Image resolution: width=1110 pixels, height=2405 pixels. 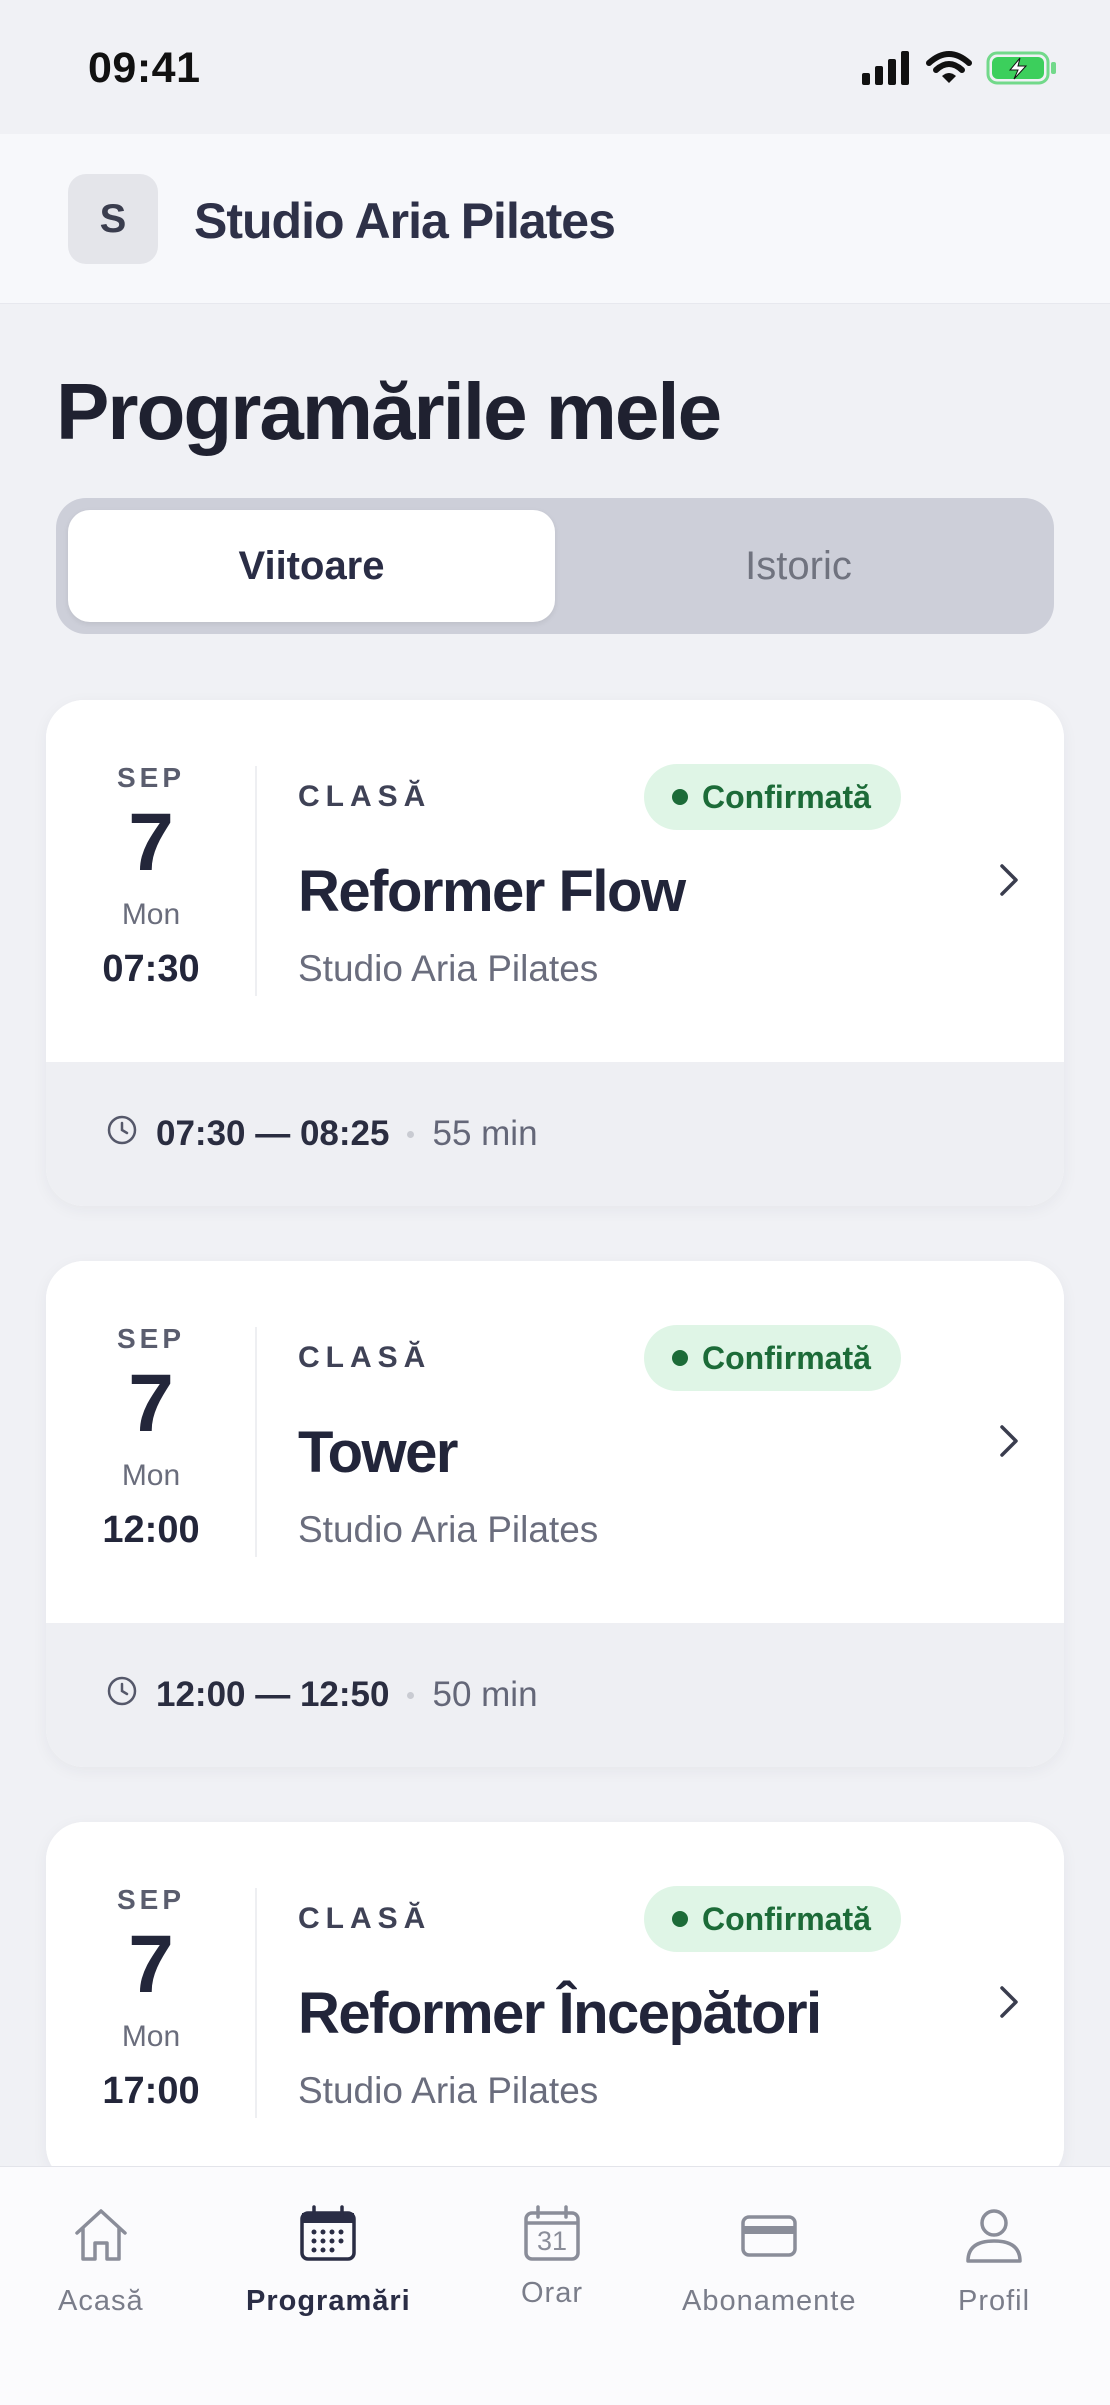 I want to click on status-time: 09:41, so click(x=144, y=68).